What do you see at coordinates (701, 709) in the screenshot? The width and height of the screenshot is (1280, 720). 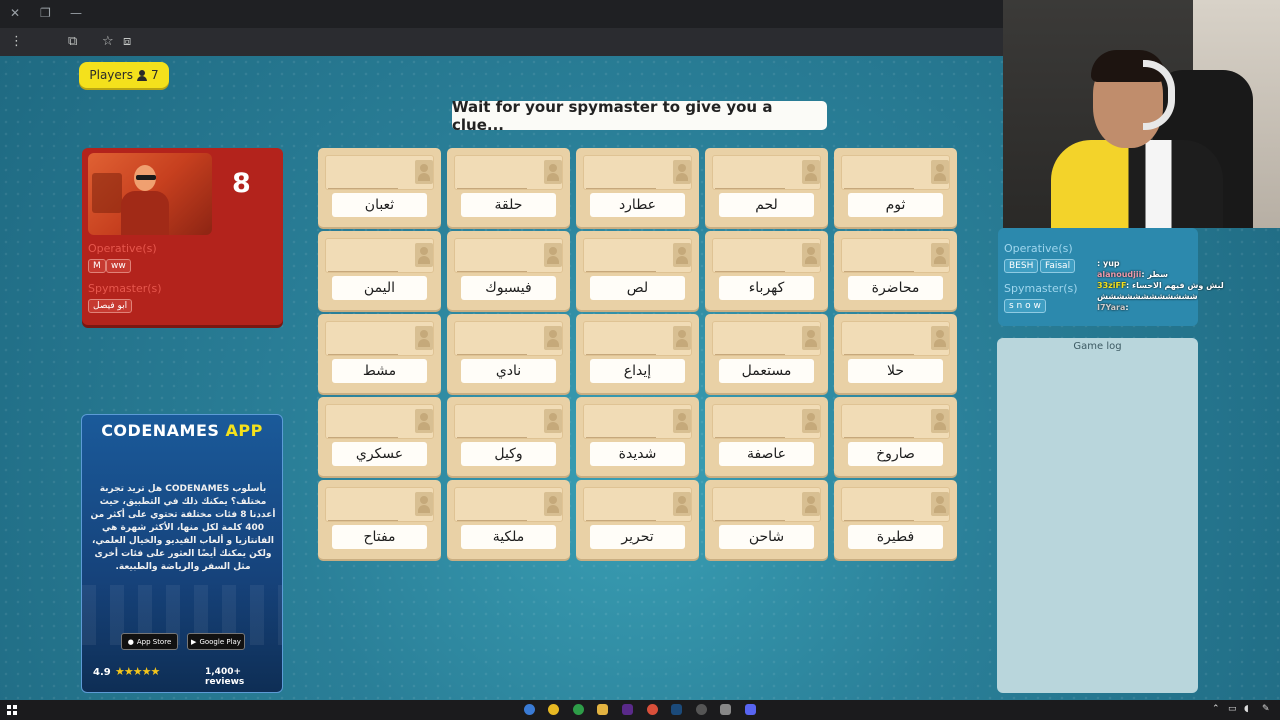 I see `obs-icon` at bounding box center [701, 709].